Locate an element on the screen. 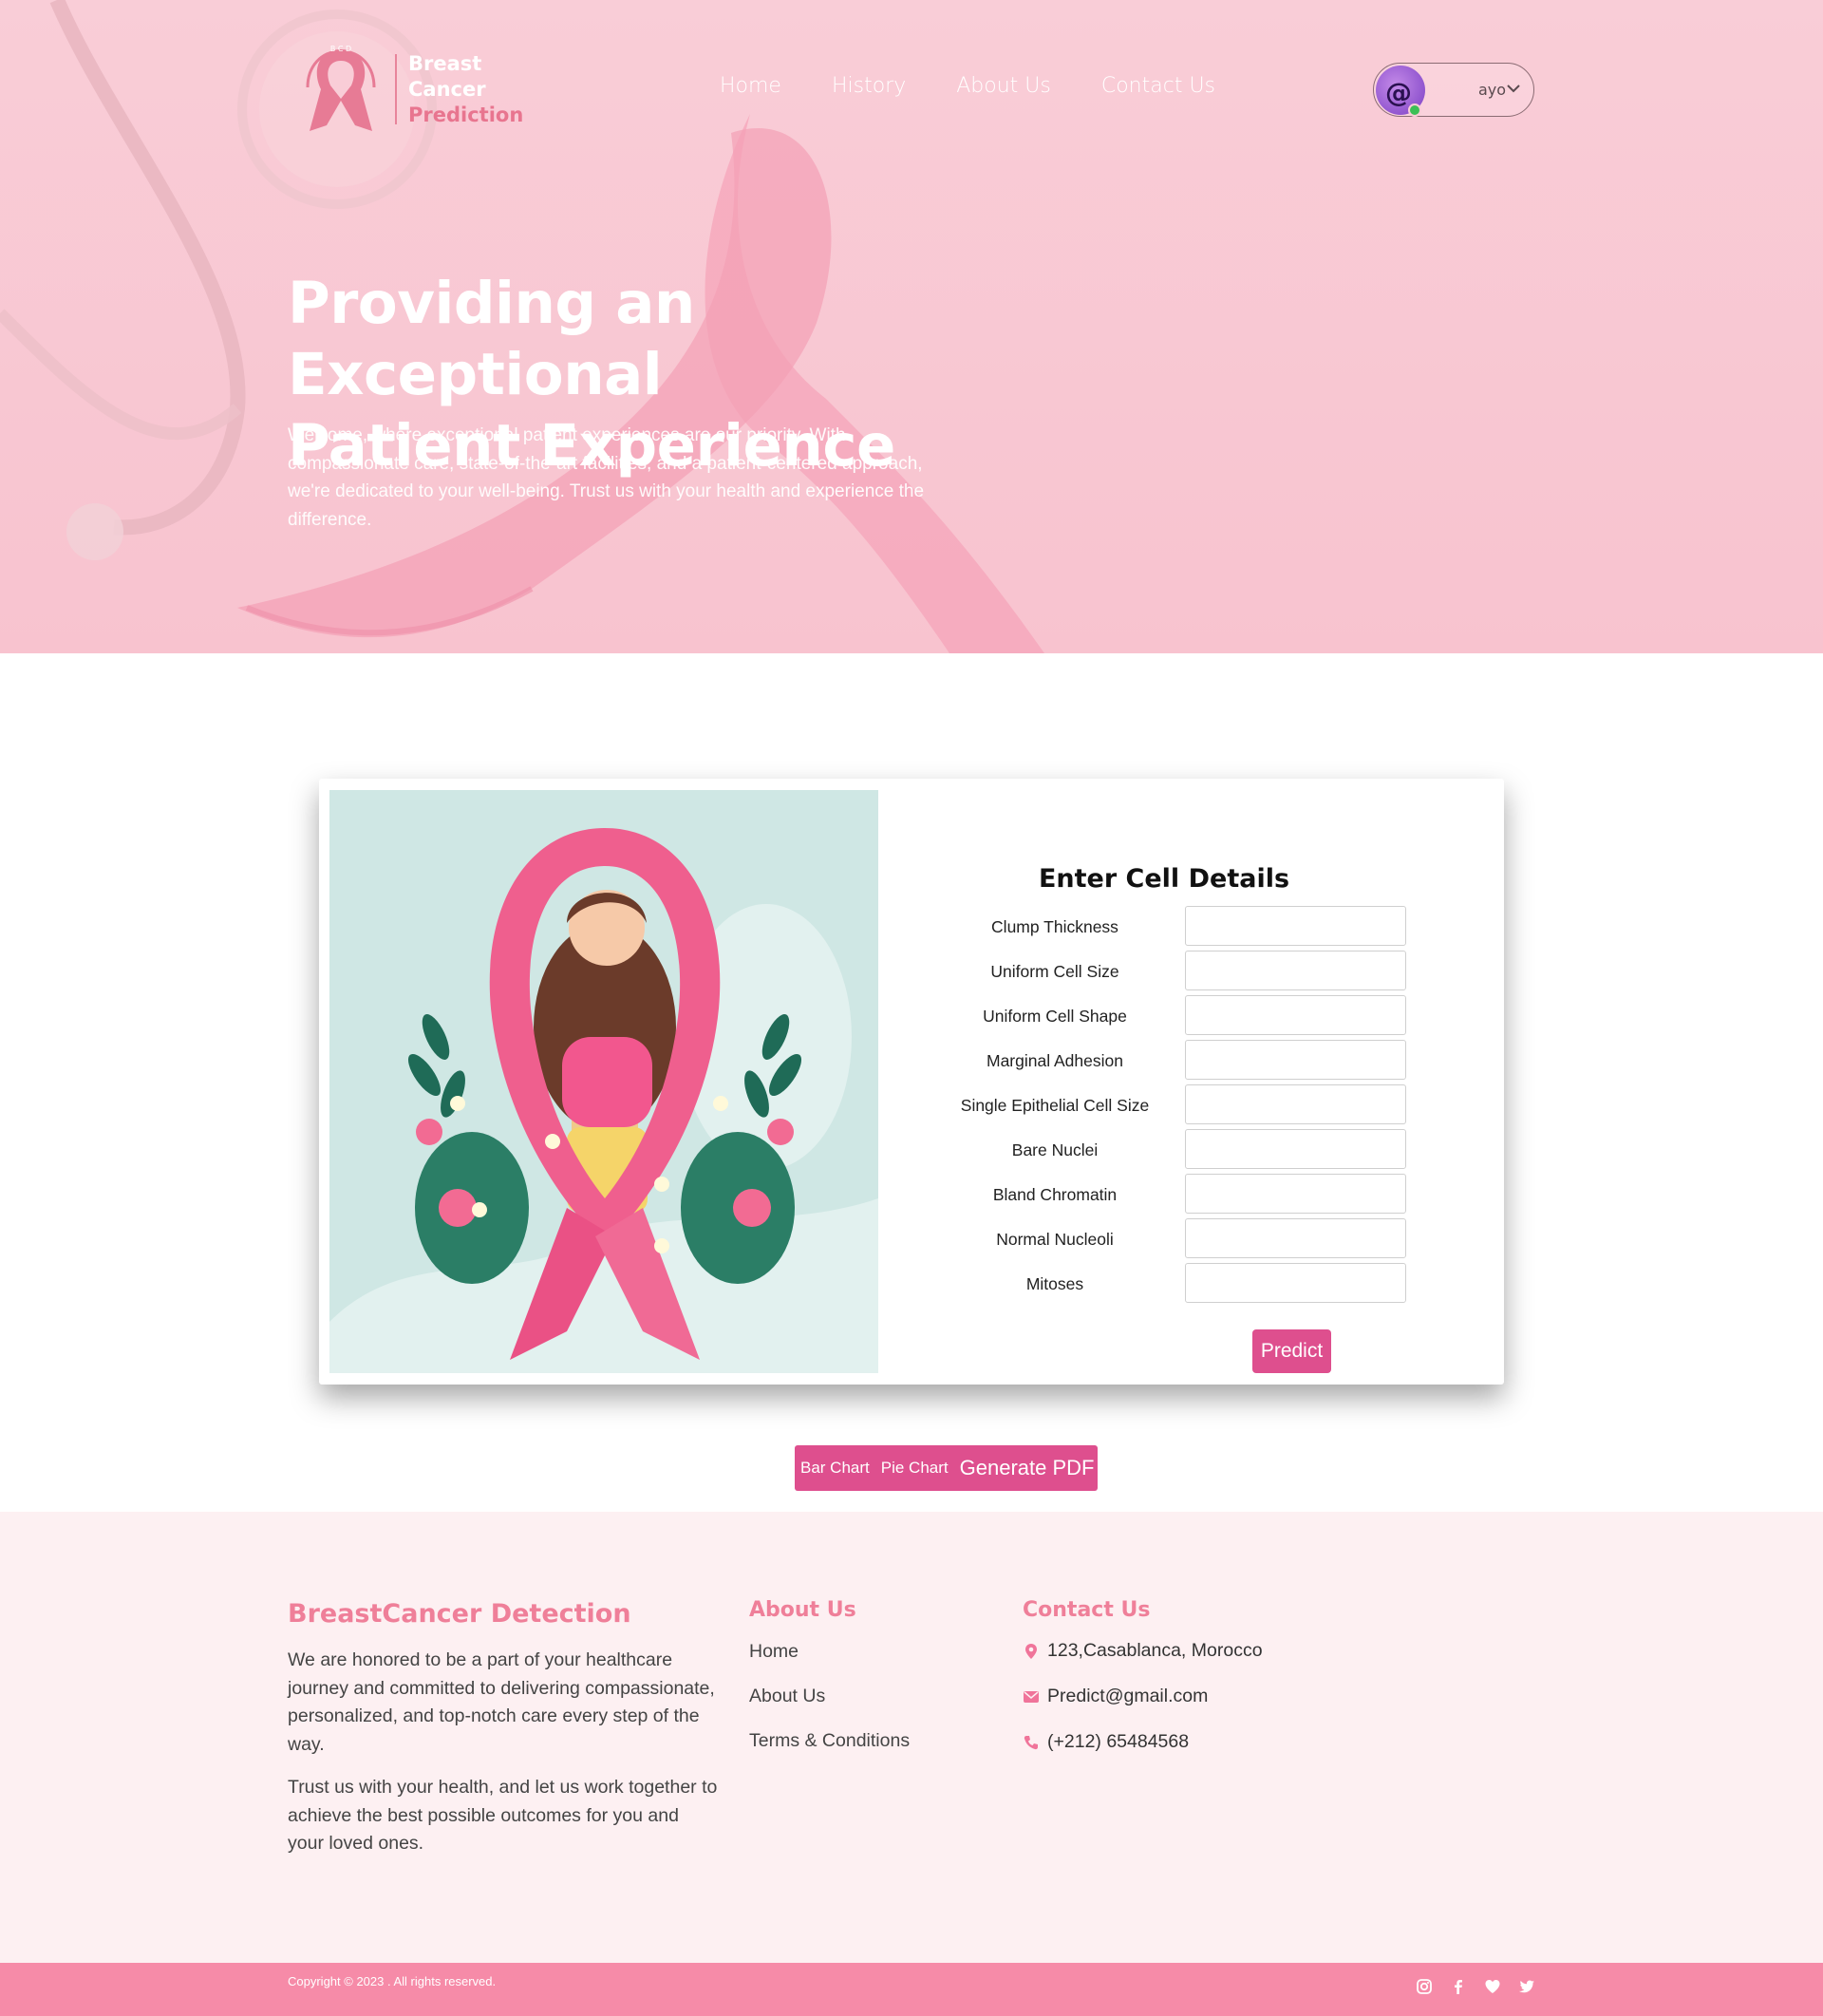 The width and height of the screenshot is (1823, 2016). logo-divider is located at coordinates (396, 89).